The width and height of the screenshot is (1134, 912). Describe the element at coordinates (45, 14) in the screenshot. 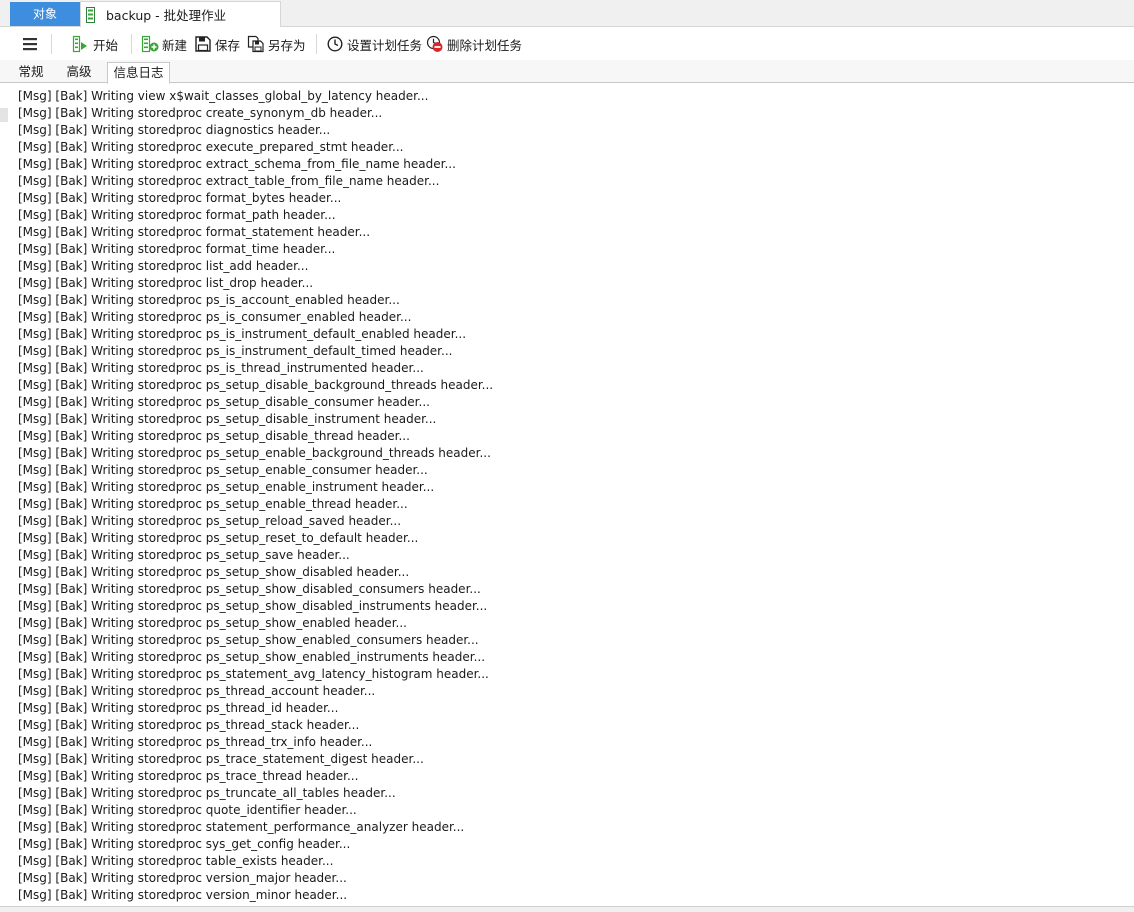

I see `tab-objects: 对象` at that location.